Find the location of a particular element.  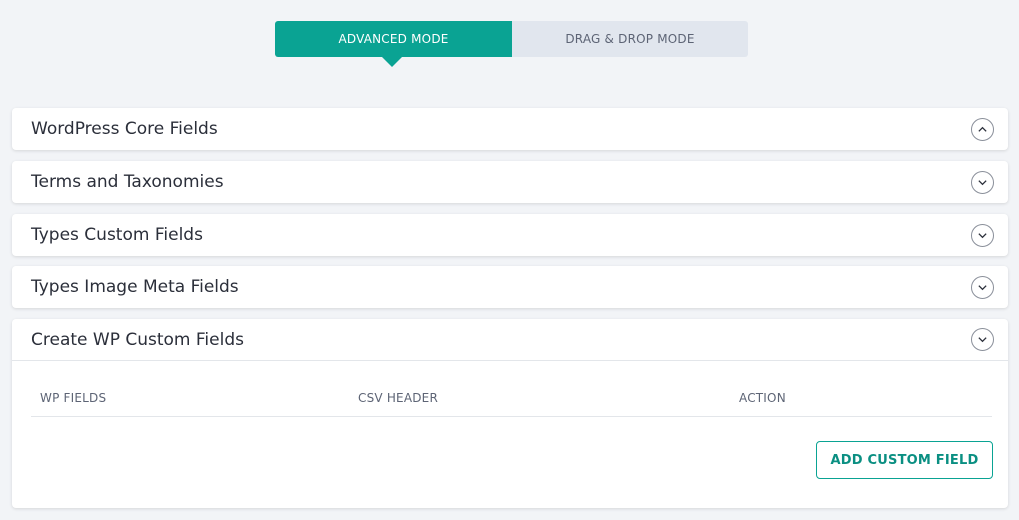

panel-title: Types Image Meta Fields is located at coordinates (135, 287).